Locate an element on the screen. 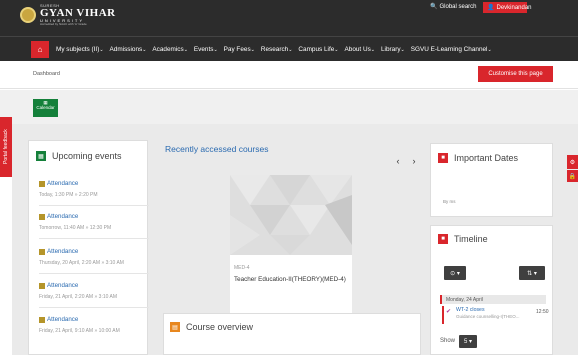 This screenshot has width=578, height=355. nav-item-campus-life: Campus Life⌄ is located at coordinates (318, 49).